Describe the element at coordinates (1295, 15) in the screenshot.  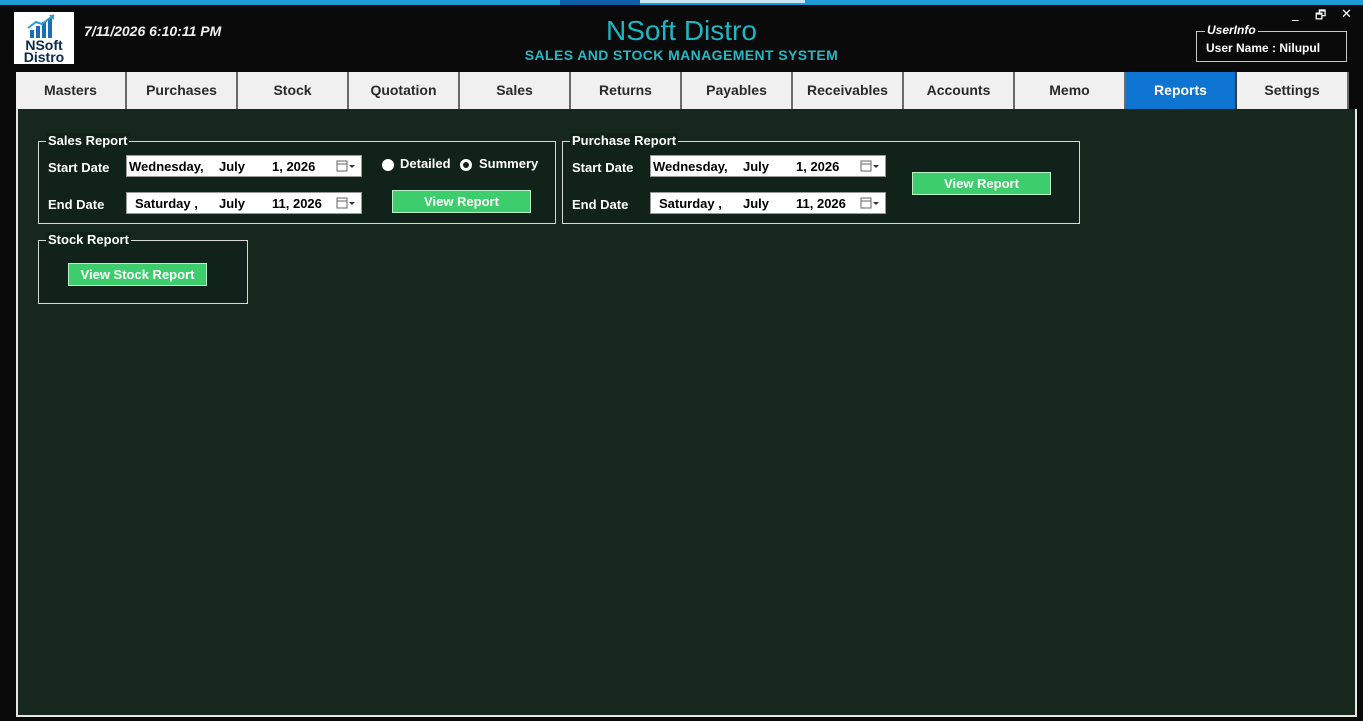
I see `minimize-icon: _` at that location.